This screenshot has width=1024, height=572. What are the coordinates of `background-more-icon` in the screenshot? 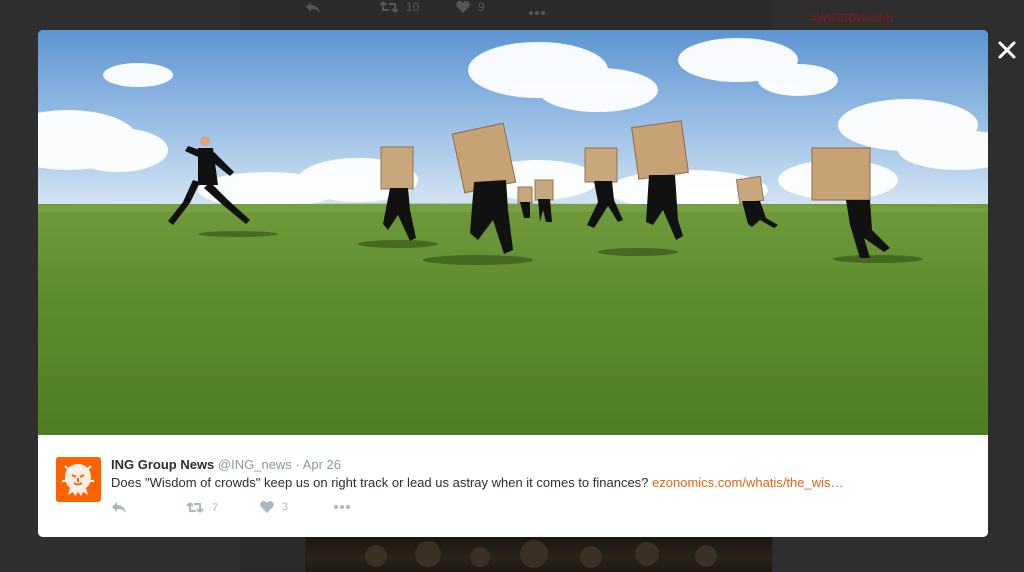 It's located at (537, 12).